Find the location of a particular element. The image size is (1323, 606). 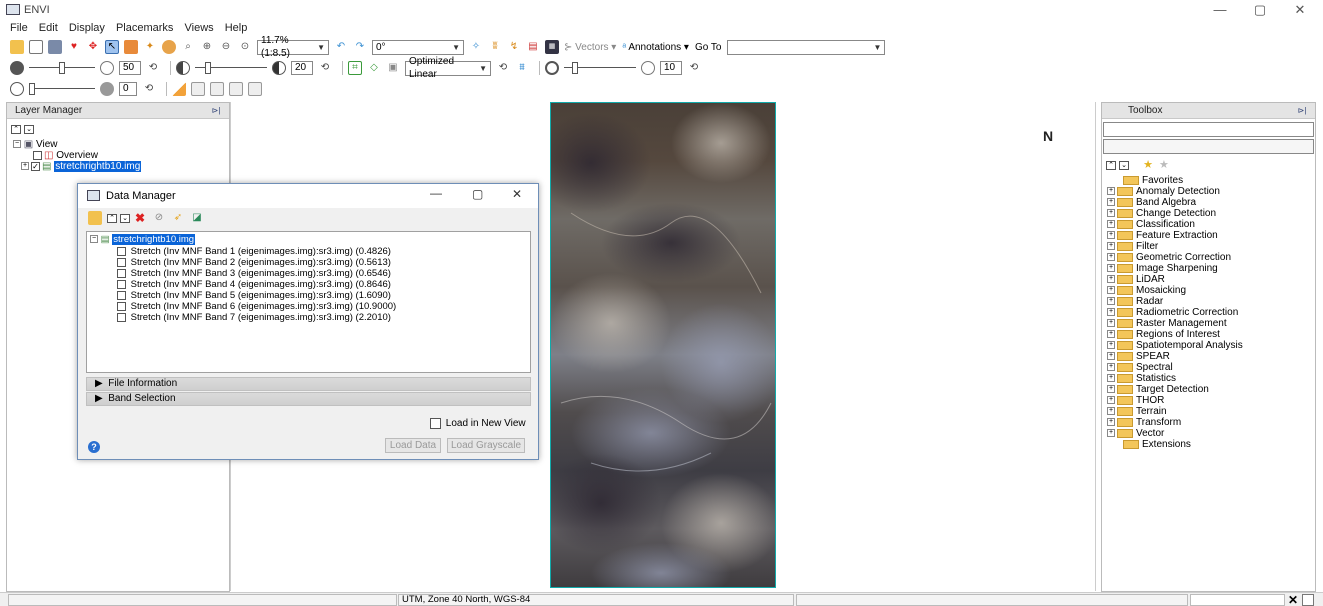

tree-view-node: − ▣ View is located at coordinates (121, 144).